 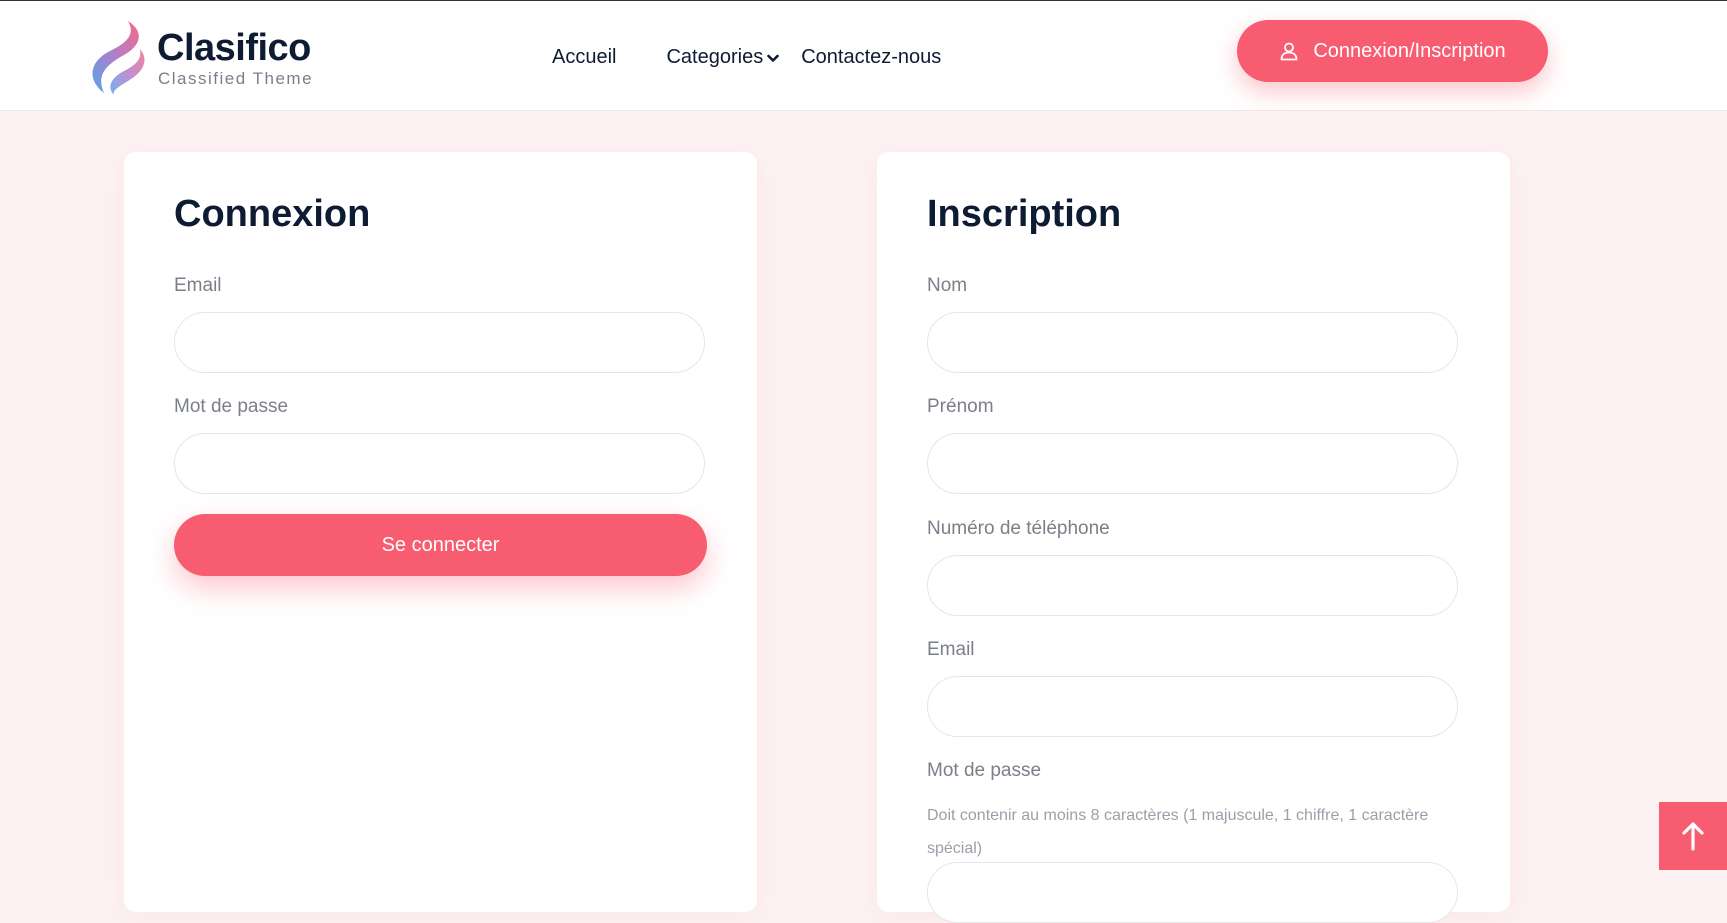 I want to click on register-email-field, so click(x=1192, y=706).